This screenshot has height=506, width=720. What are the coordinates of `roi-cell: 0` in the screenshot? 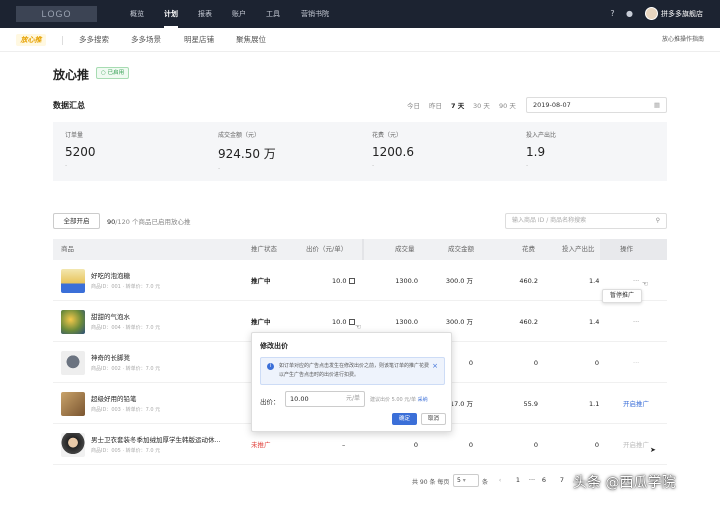 It's located at (596, 363).